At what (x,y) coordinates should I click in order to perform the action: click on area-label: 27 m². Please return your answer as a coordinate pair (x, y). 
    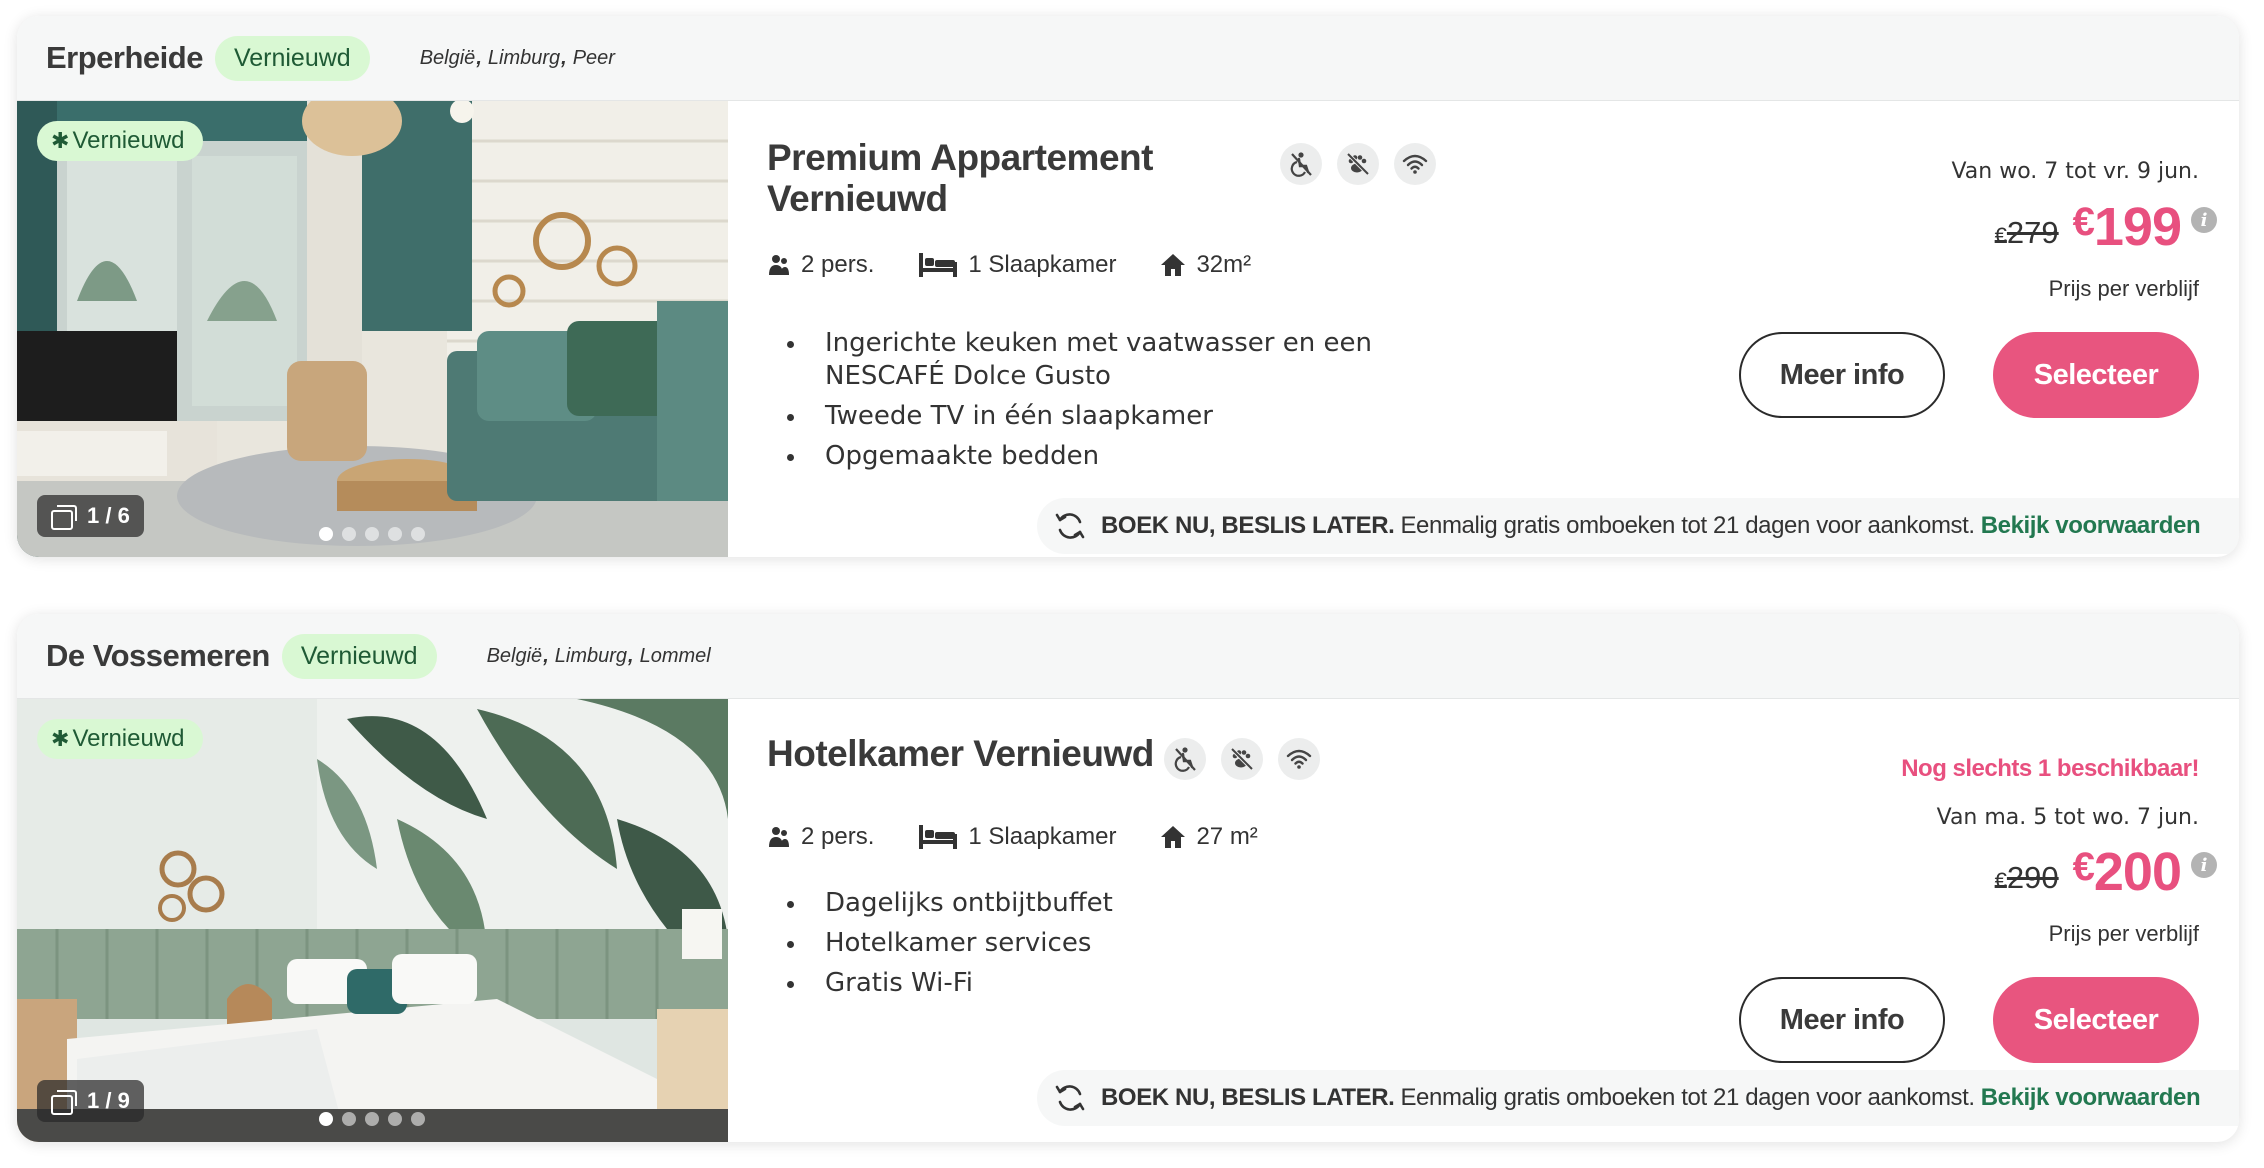
    Looking at the image, I should click on (1227, 836).